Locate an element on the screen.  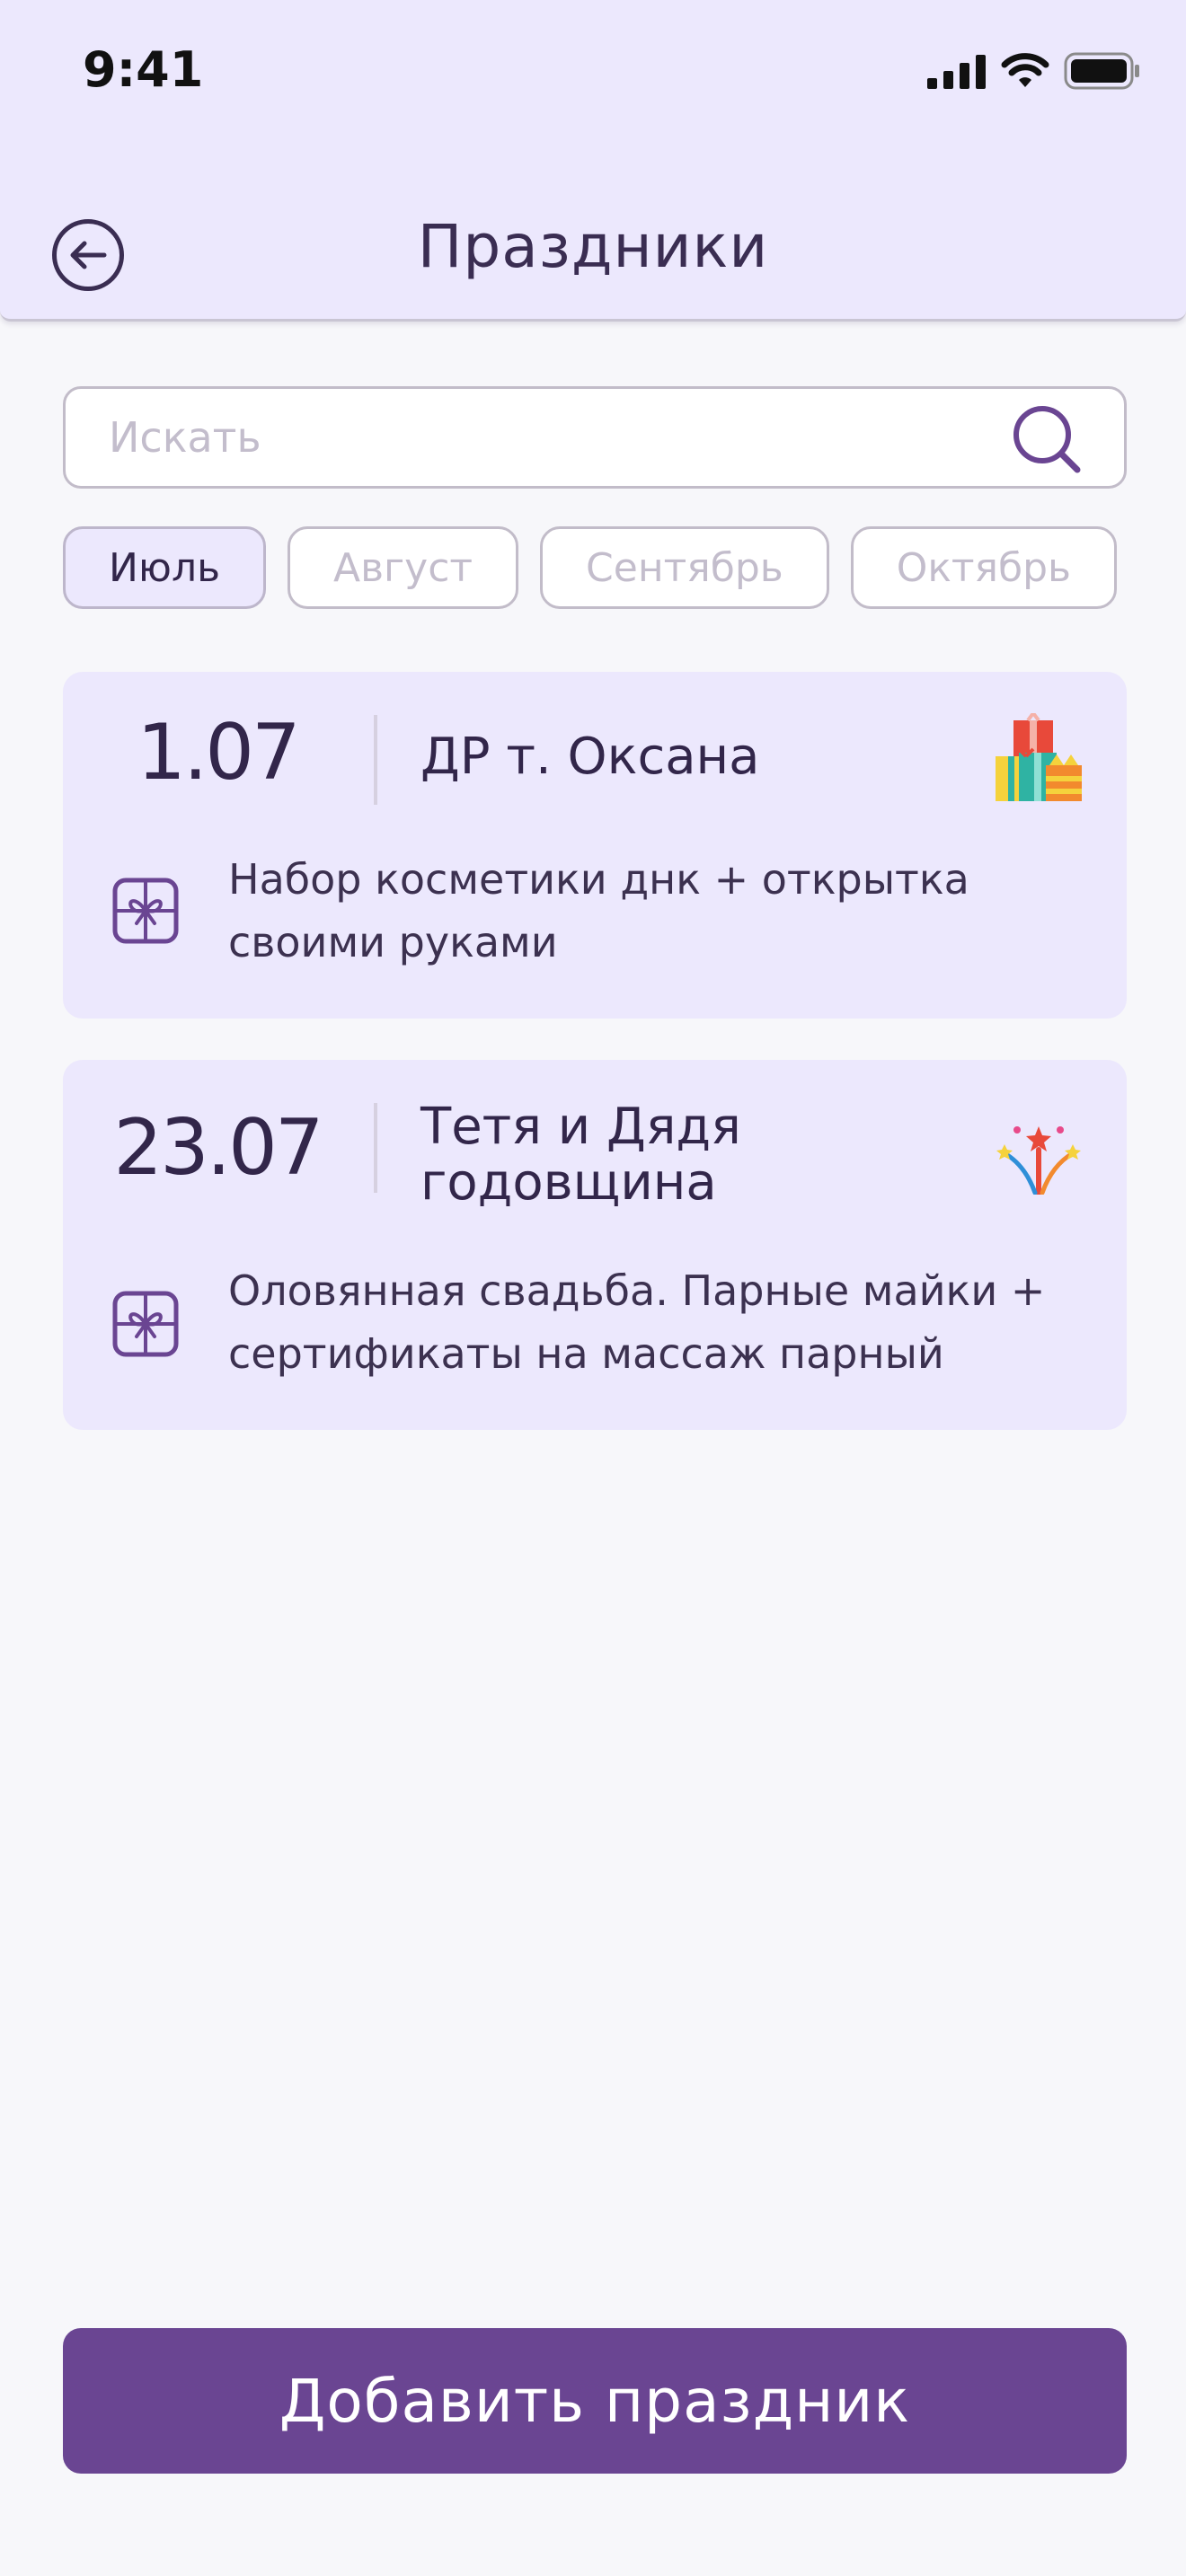
wifi-icon is located at coordinates (1025, 70).